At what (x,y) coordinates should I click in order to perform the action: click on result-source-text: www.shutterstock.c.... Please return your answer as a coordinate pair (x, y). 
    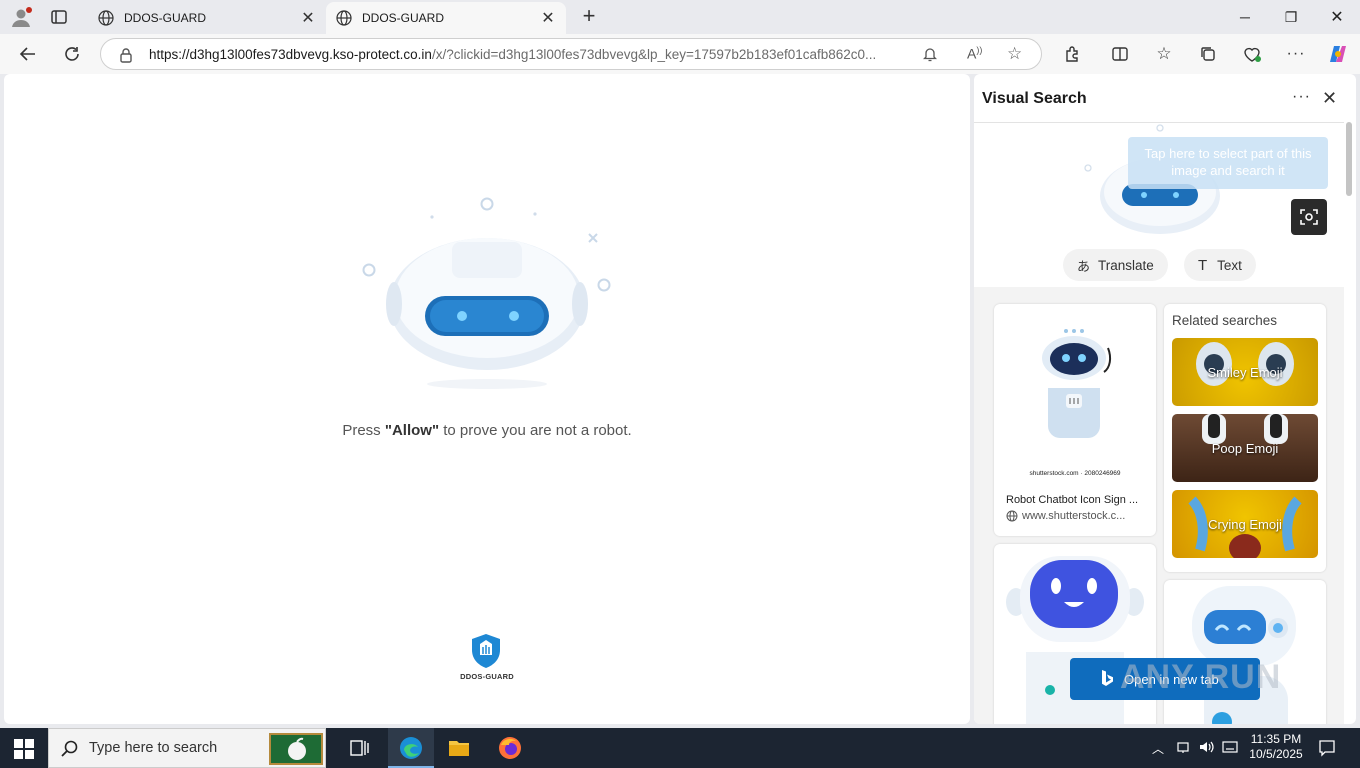
    Looking at the image, I should click on (1074, 516).